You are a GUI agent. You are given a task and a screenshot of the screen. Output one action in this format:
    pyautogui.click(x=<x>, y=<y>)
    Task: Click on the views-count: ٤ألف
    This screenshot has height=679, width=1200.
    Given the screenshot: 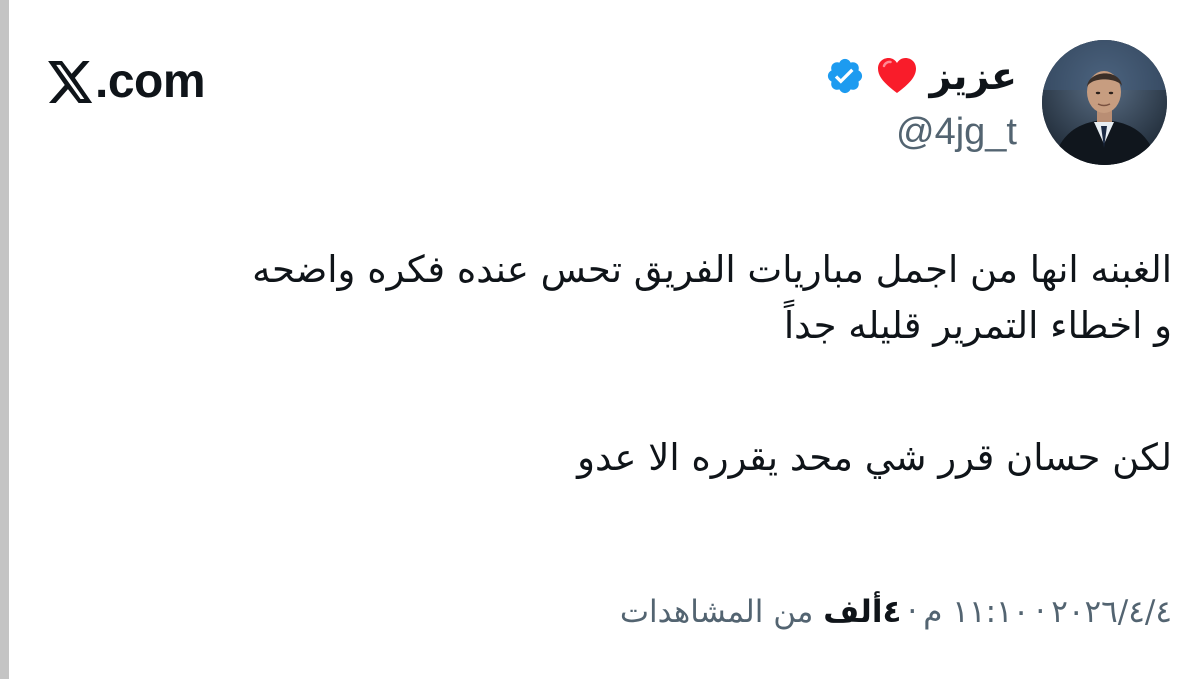 What is the action you would take?
    pyautogui.click(x=862, y=612)
    